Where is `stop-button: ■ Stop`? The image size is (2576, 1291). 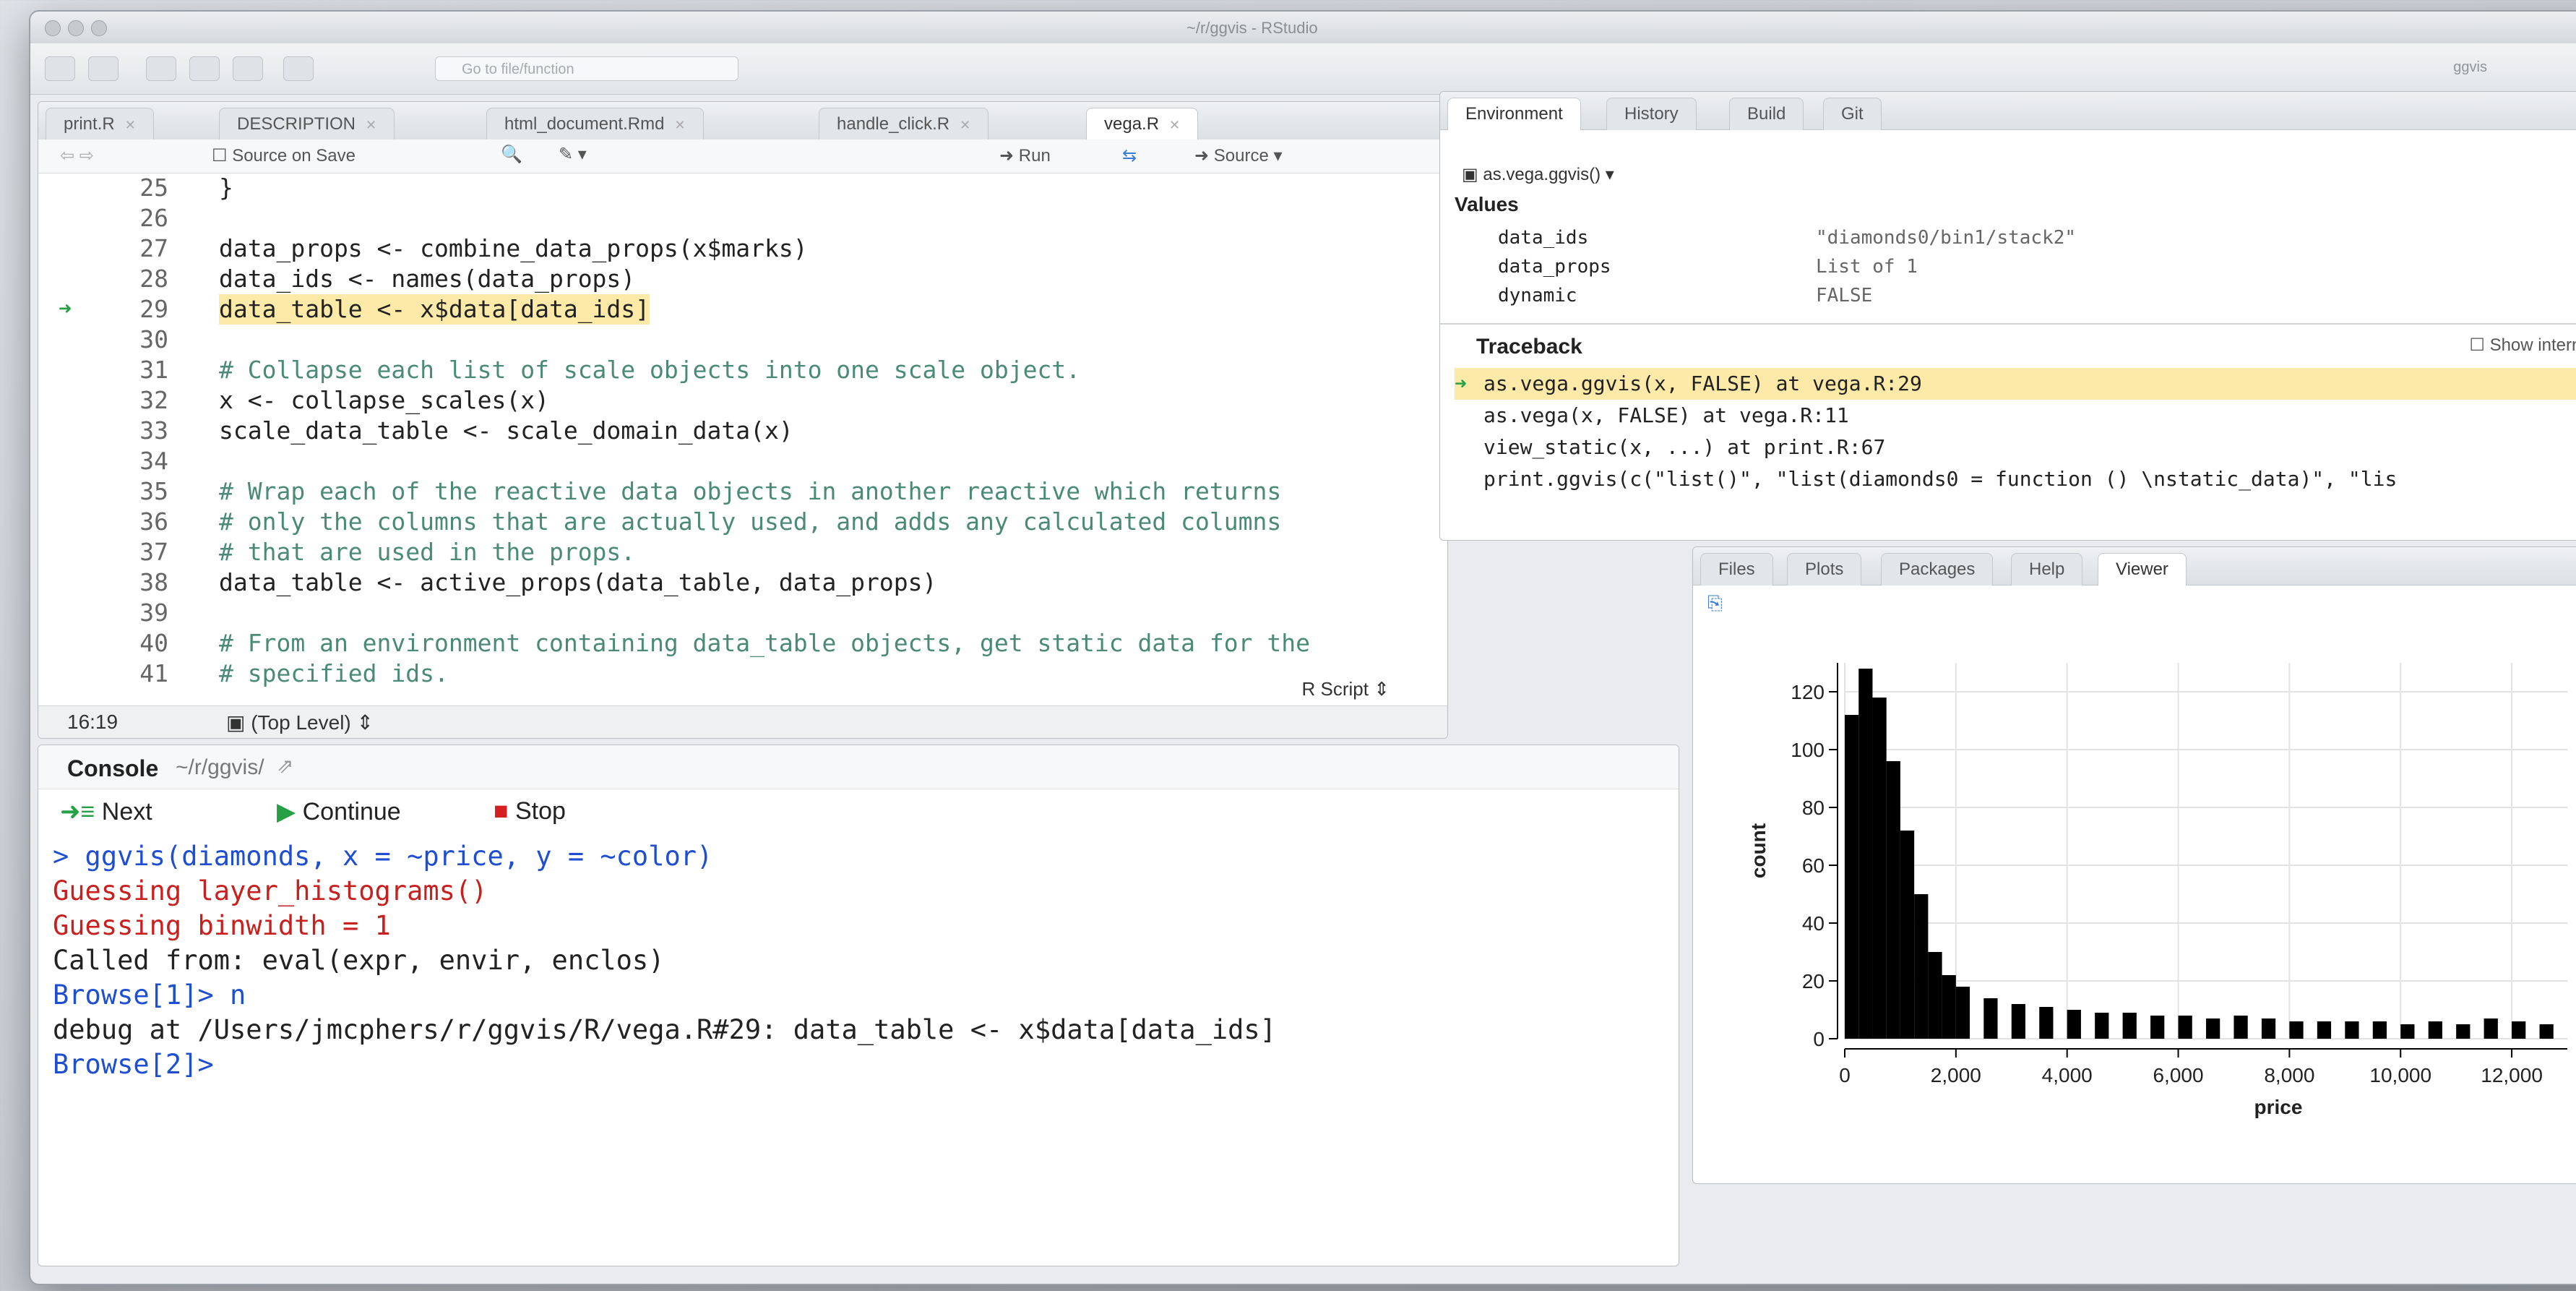 stop-button: ■ Stop is located at coordinates (530, 811).